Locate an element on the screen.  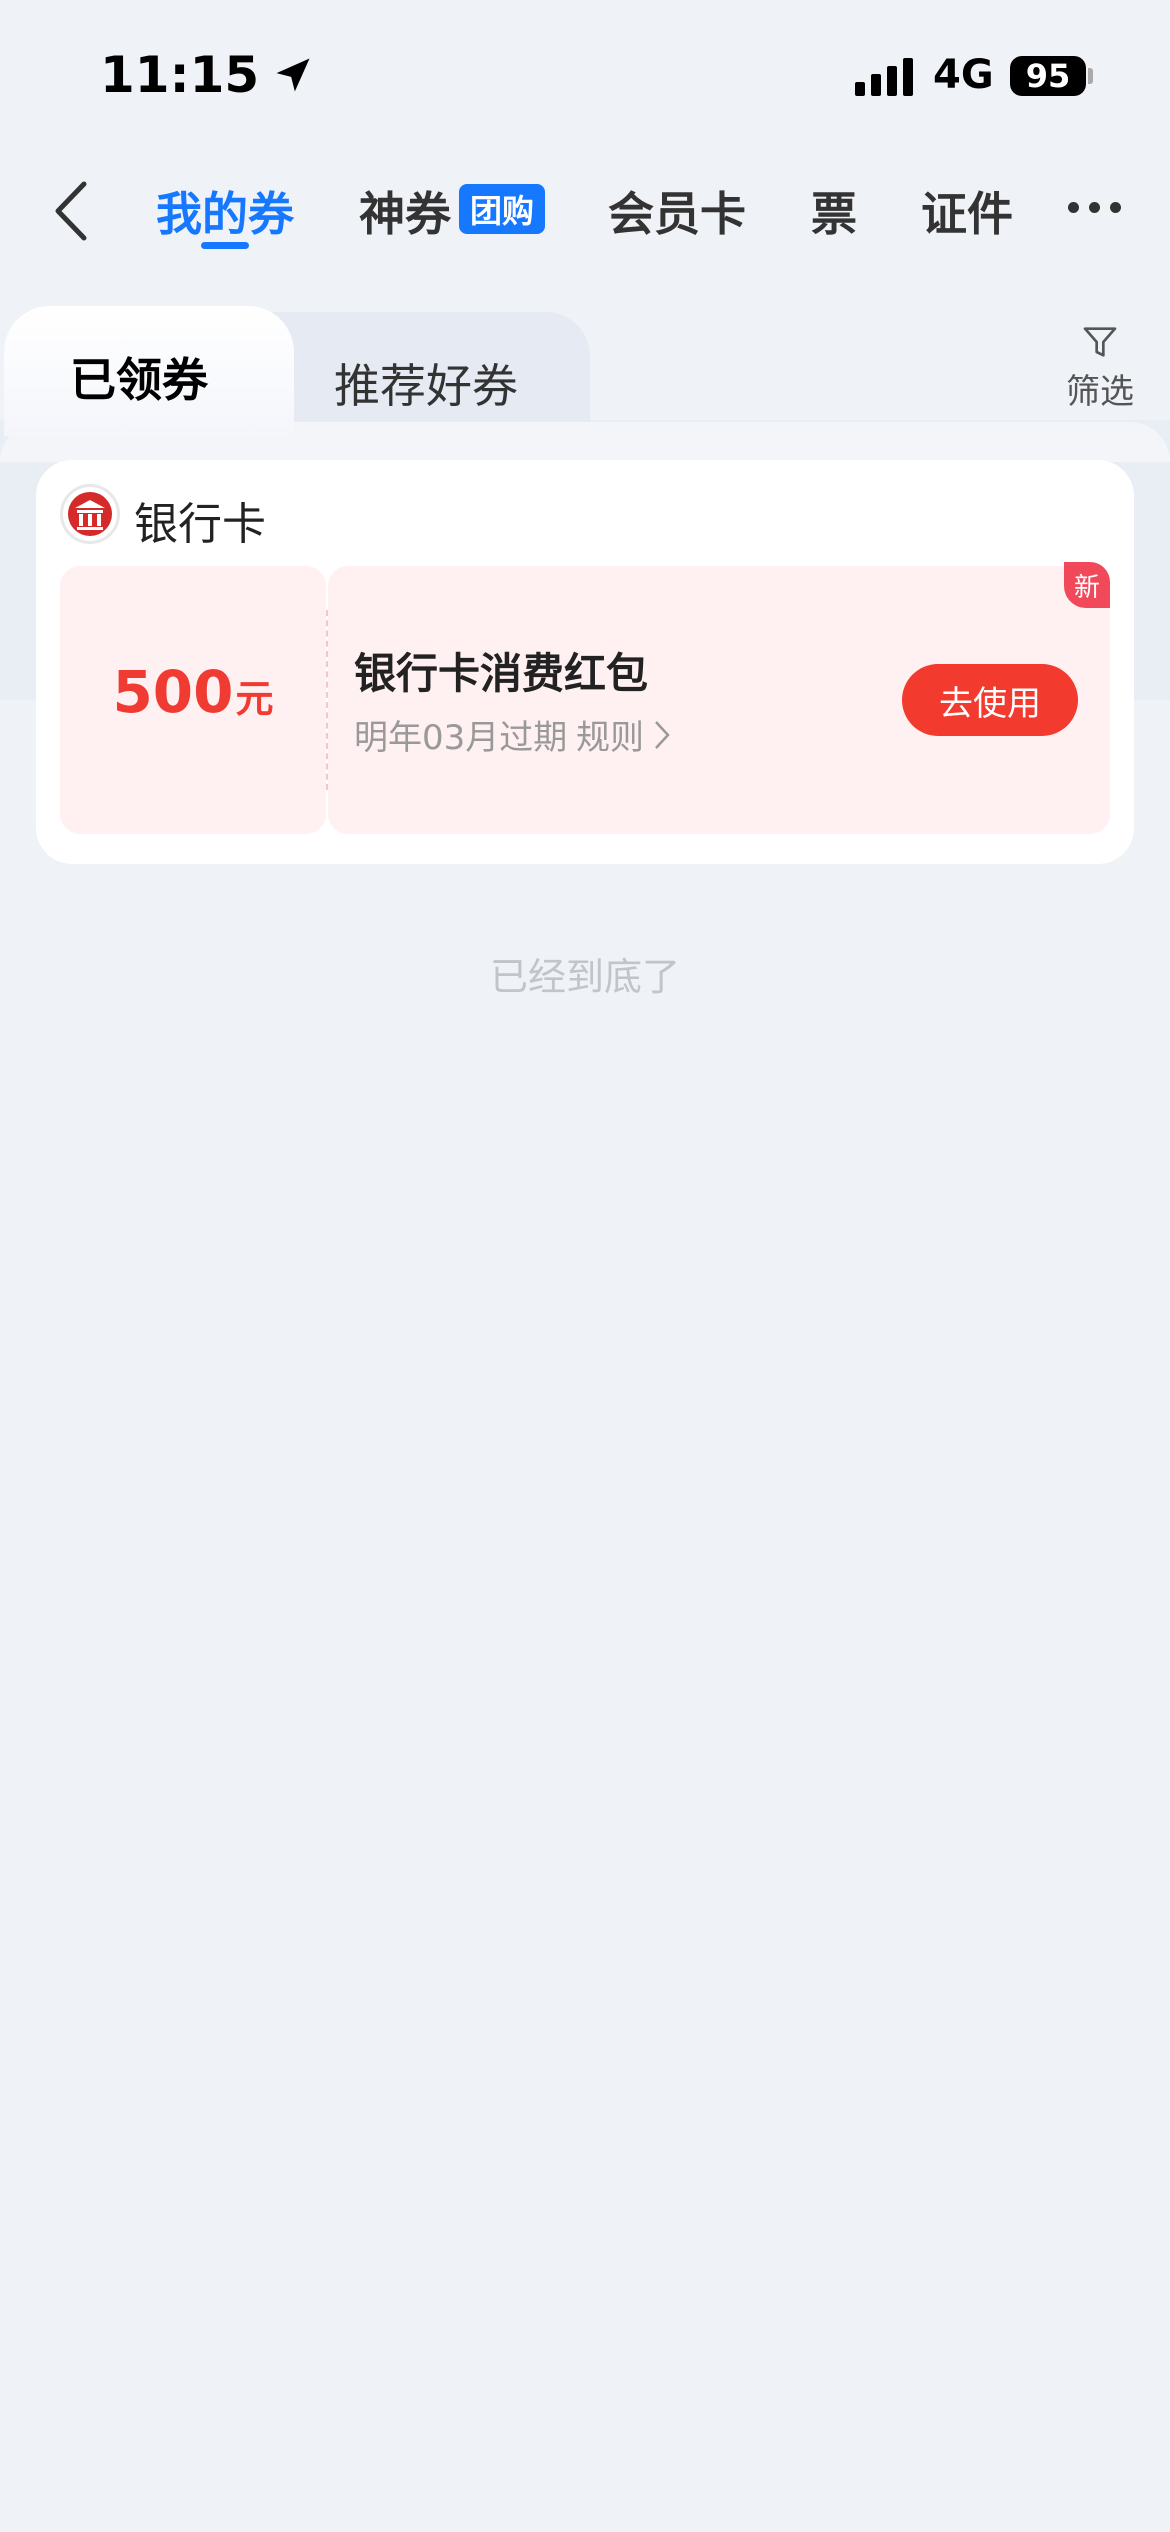
card-title: 银行卡 is located at coordinates (200, 524).